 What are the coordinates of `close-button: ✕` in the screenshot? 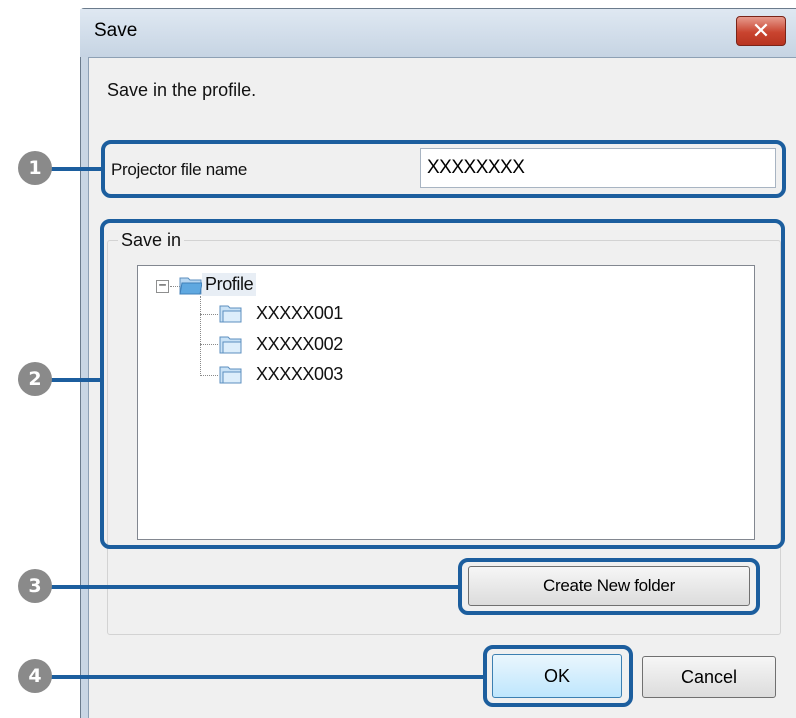 It's located at (761, 31).